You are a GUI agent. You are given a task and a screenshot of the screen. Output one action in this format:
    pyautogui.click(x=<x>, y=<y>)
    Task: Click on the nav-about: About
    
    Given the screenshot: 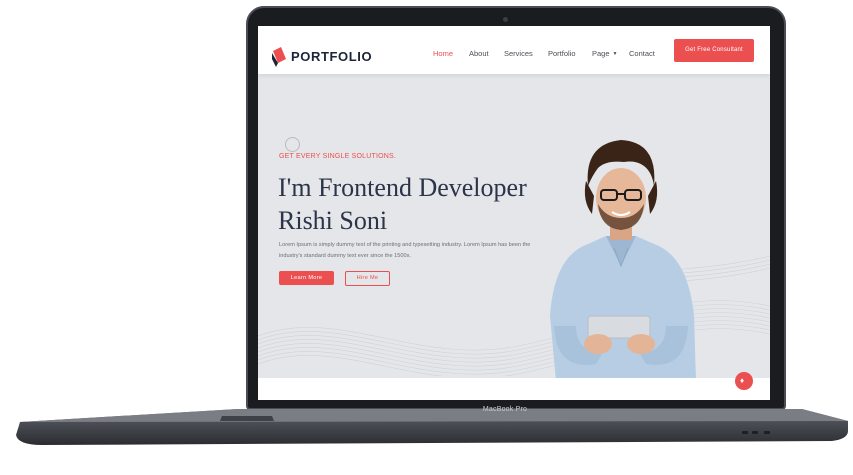 What is the action you would take?
    pyautogui.click(x=479, y=53)
    